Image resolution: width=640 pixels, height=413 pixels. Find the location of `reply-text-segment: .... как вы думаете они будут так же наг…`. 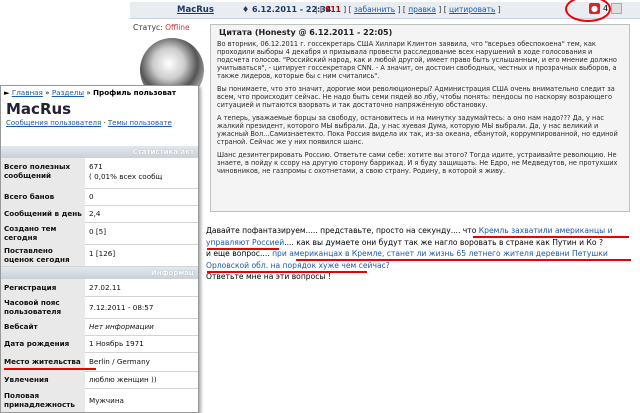

reply-text-segment: .... как вы думаете они будут так же наг… is located at coordinates (443, 242).